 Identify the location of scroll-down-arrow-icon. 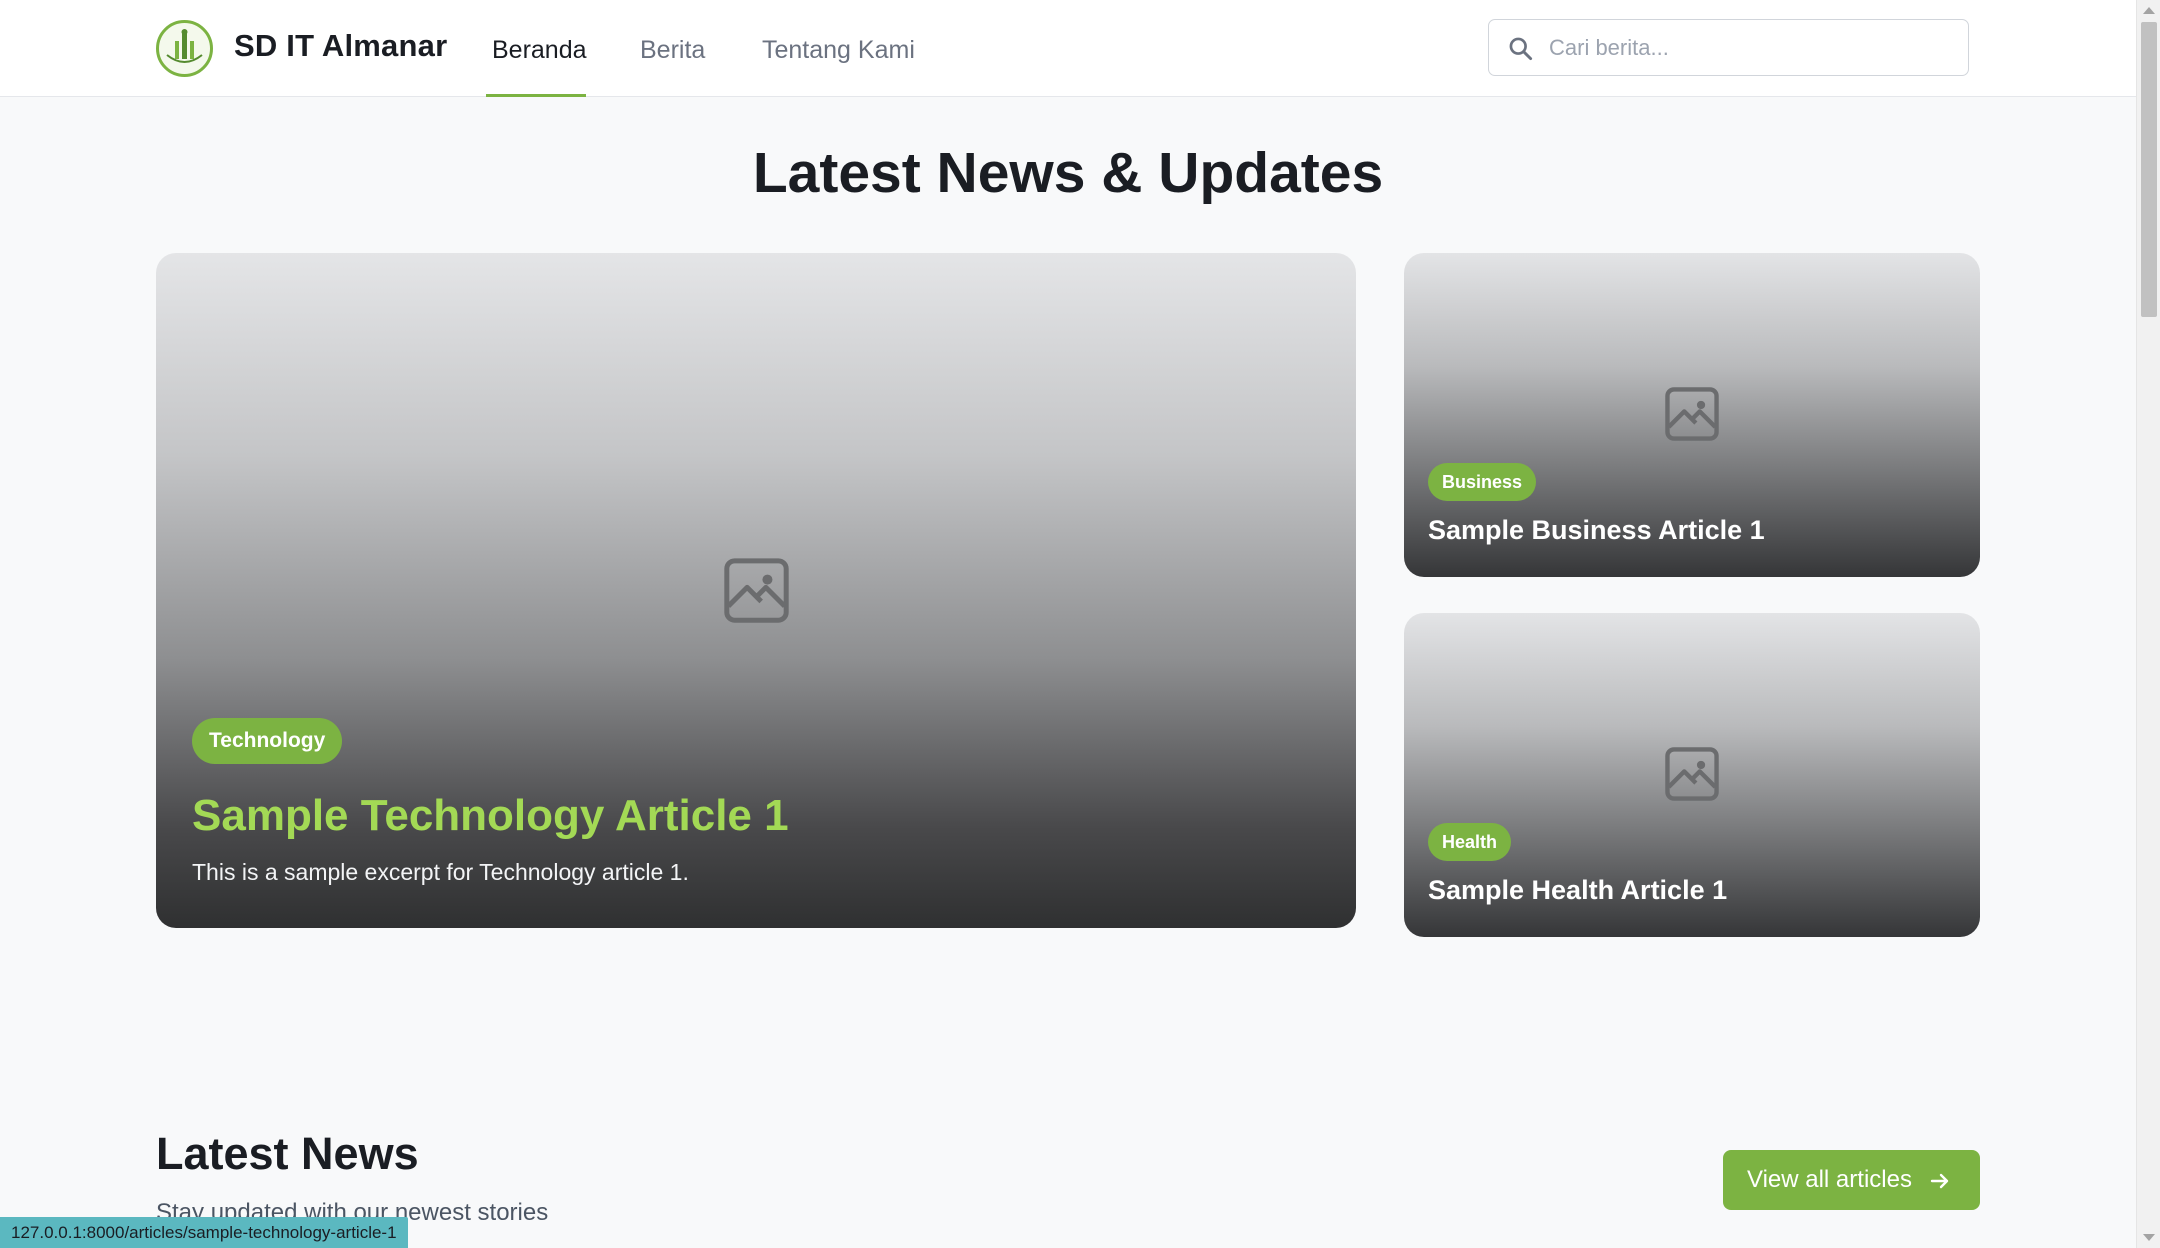
(2149, 1237).